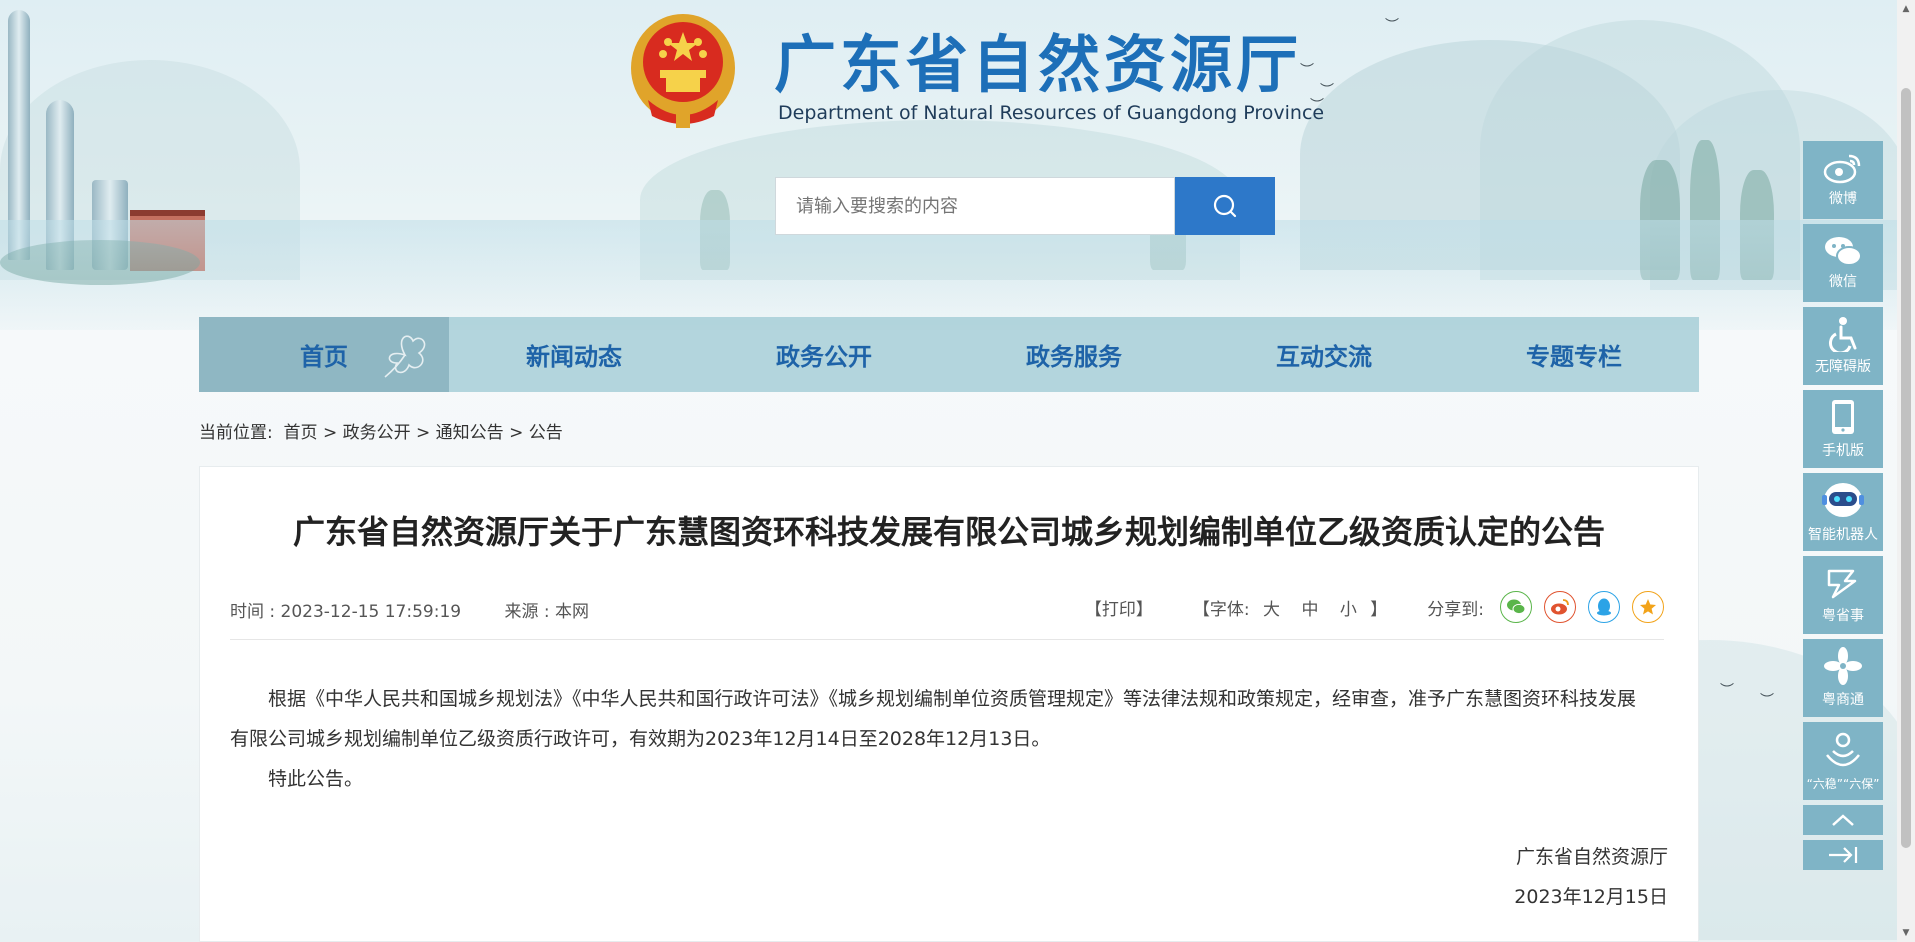  Describe the element at coordinates (1348, 610) in the screenshot. I see `font-small-button: 小` at that location.